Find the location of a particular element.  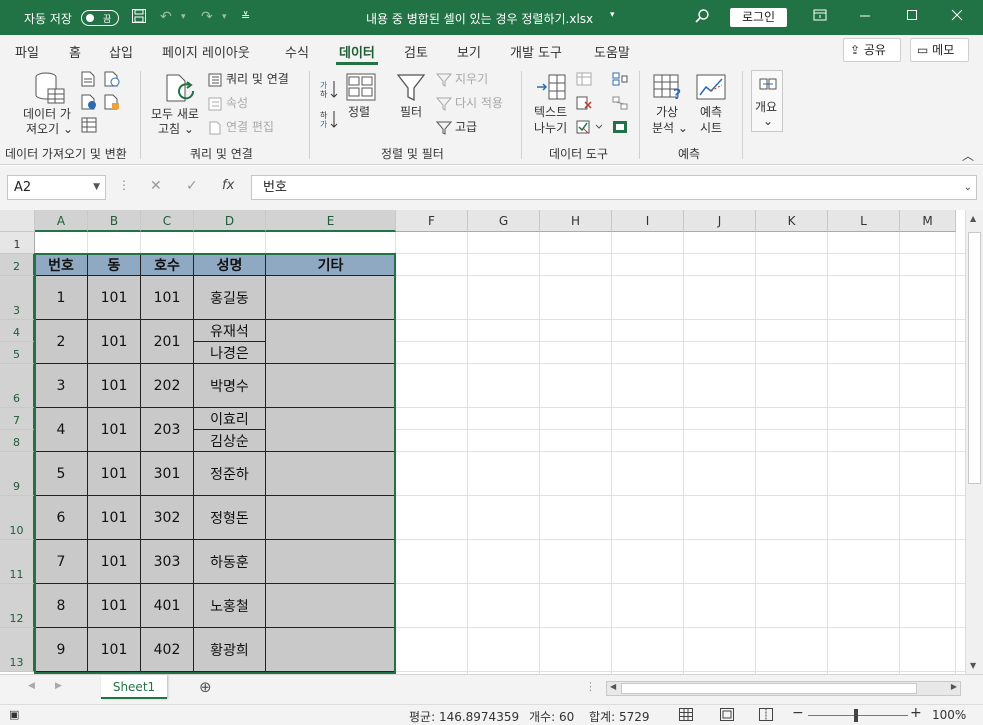

cell-name: 정준하 is located at coordinates (230, 474).